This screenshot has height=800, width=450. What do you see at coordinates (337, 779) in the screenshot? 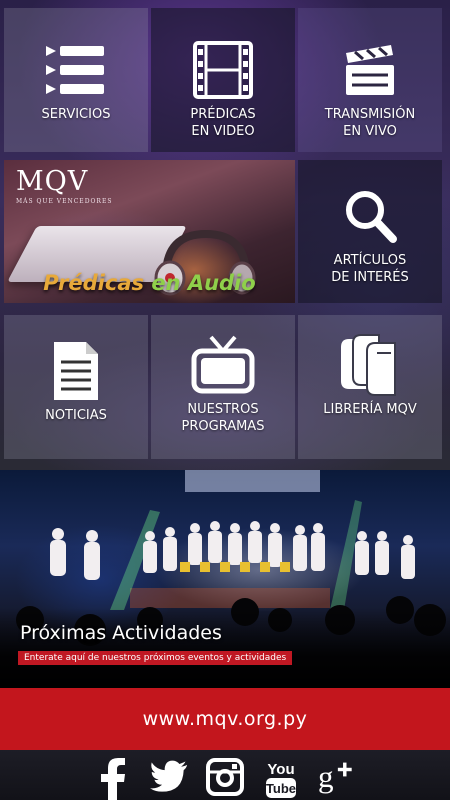
I see `google-plus-icon: g` at bounding box center [337, 779].